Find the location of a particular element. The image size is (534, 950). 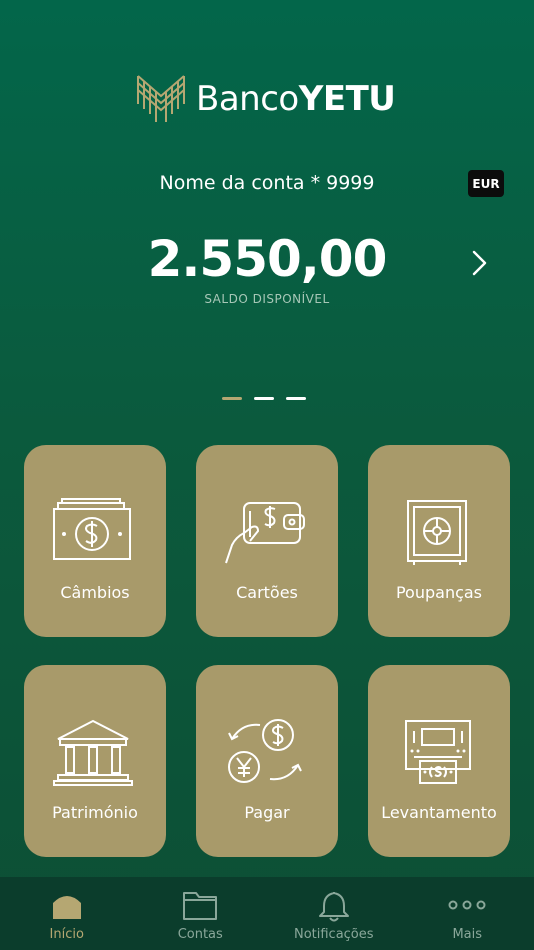

bank-name-light: Banco is located at coordinates (247, 99).